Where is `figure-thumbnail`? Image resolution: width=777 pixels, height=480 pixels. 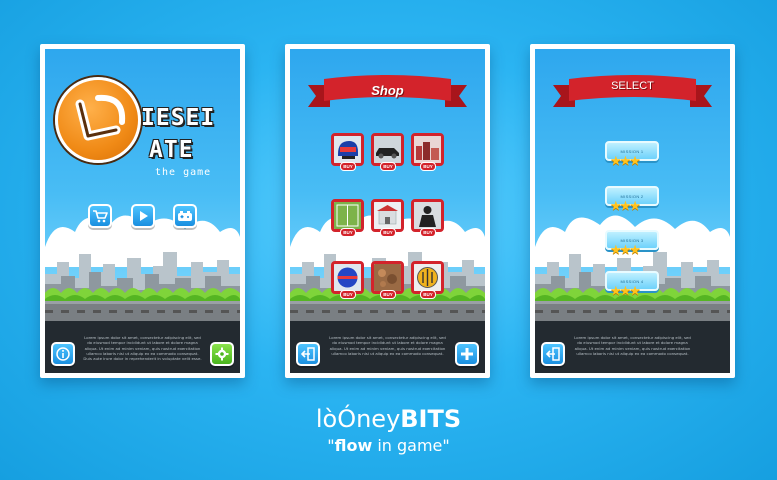 figure-thumbnail is located at coordinates (427, 215).